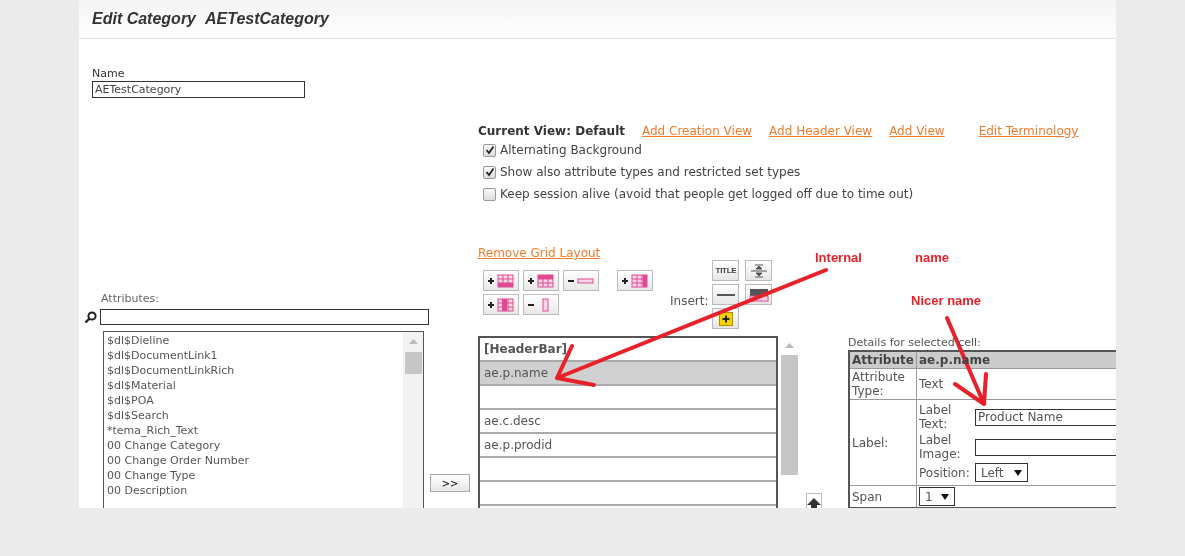 The image size is (1185, 556). I want to click on attribute-item: $dl$Search, so click(254, 415).